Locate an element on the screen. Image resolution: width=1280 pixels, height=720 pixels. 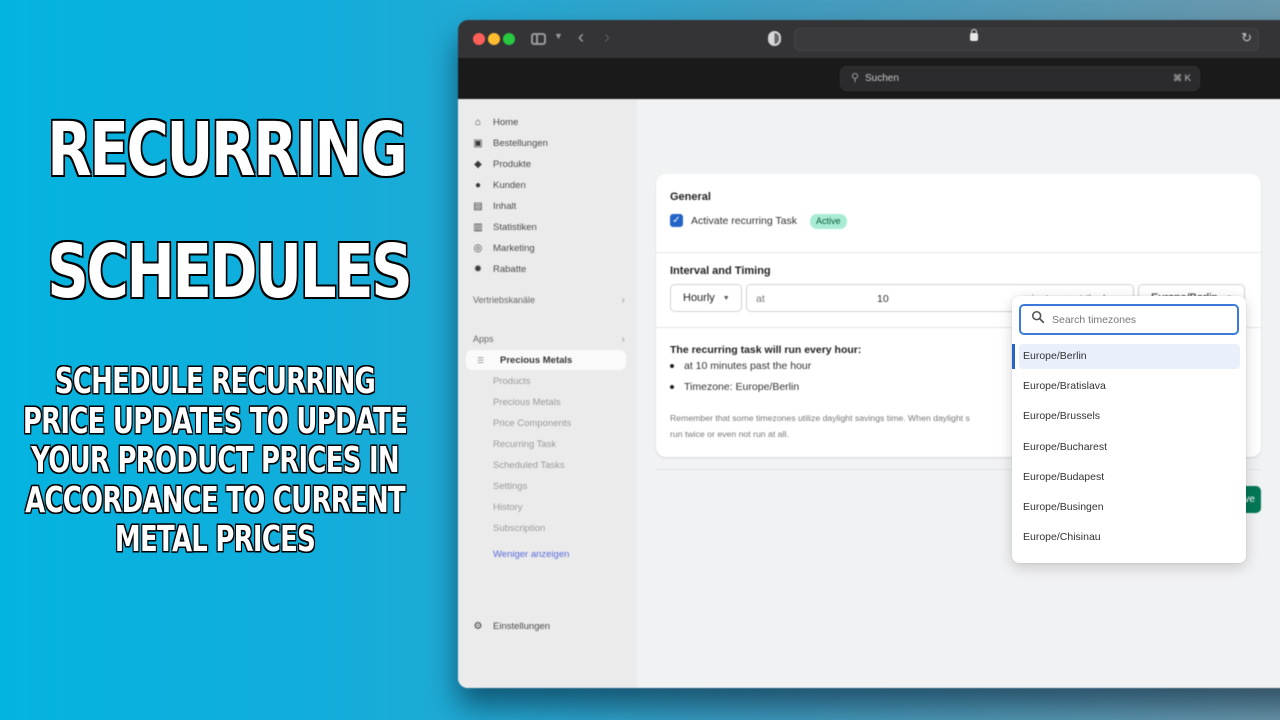
promo-subtitle-line: ACCORDANCE TO CURRENT is located at coordinates (215, 500).